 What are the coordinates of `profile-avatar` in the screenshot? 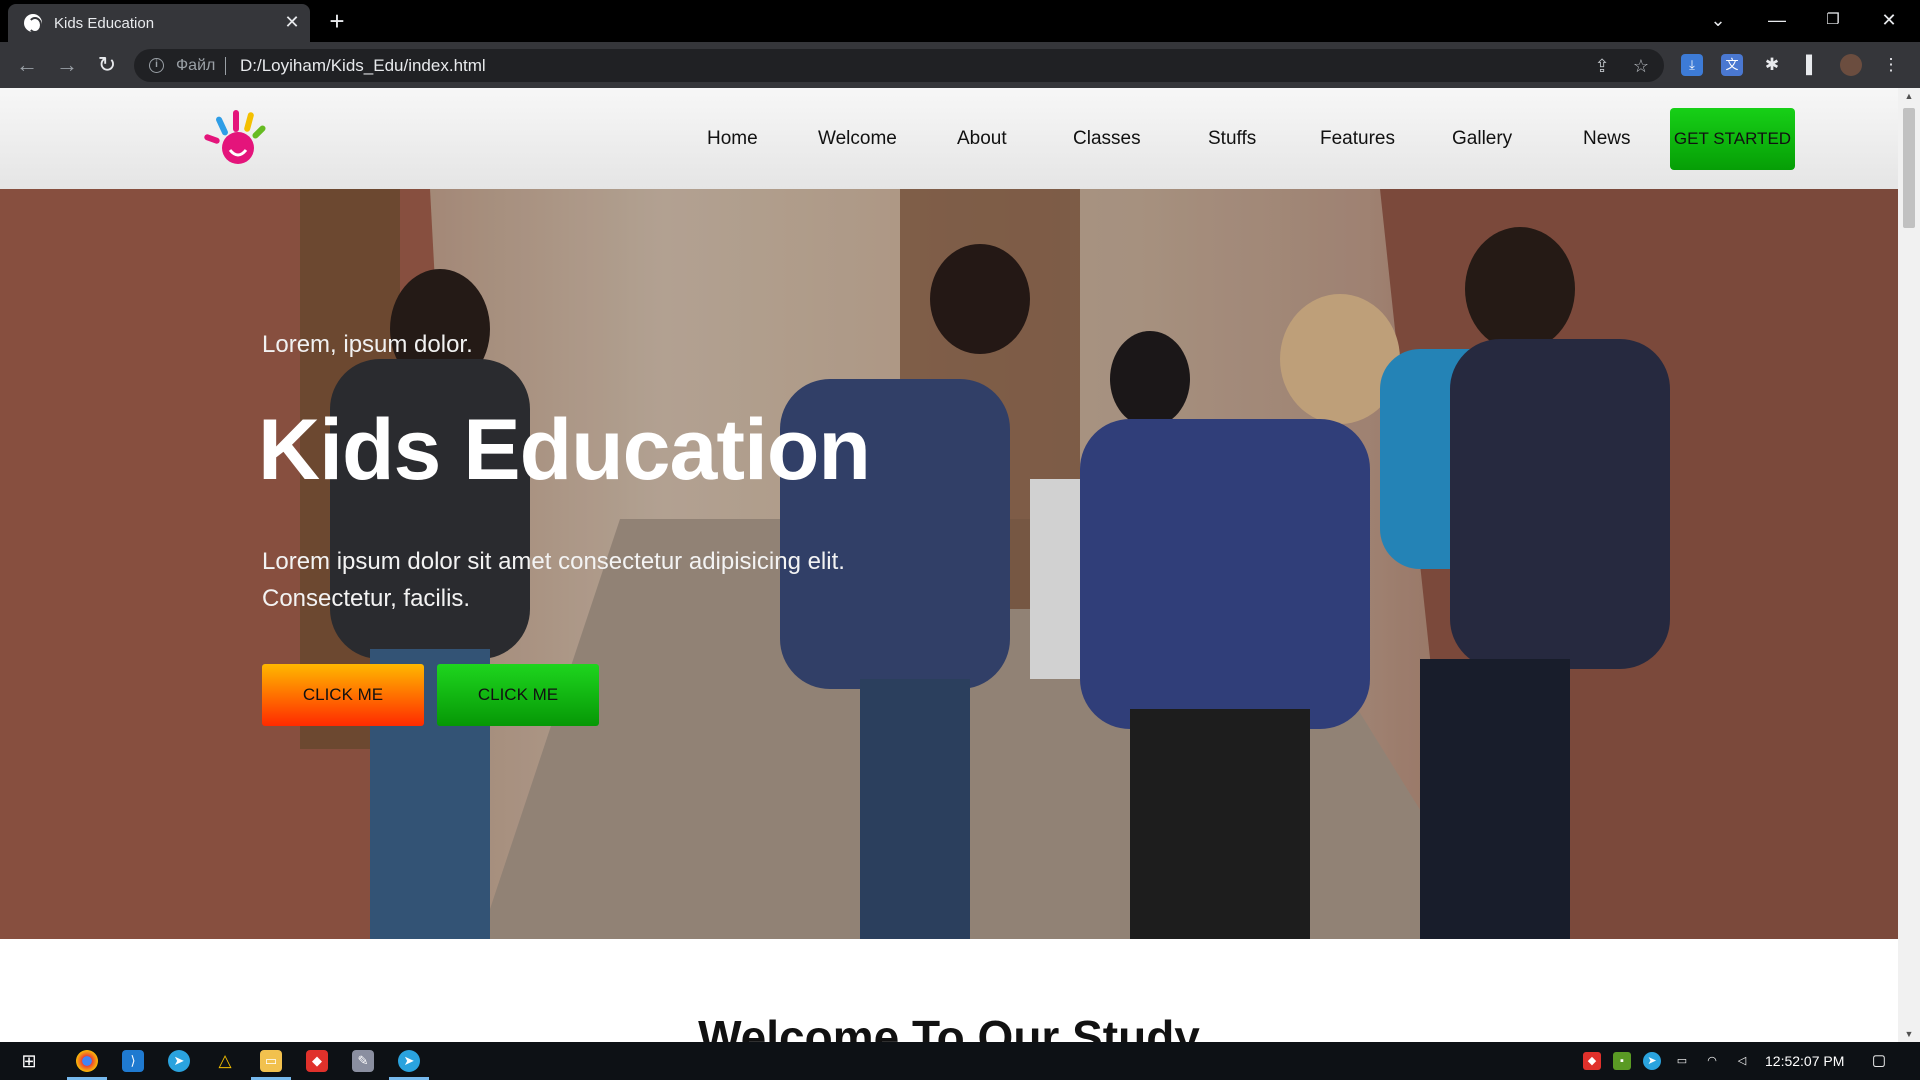 It's located at (1851, 65).